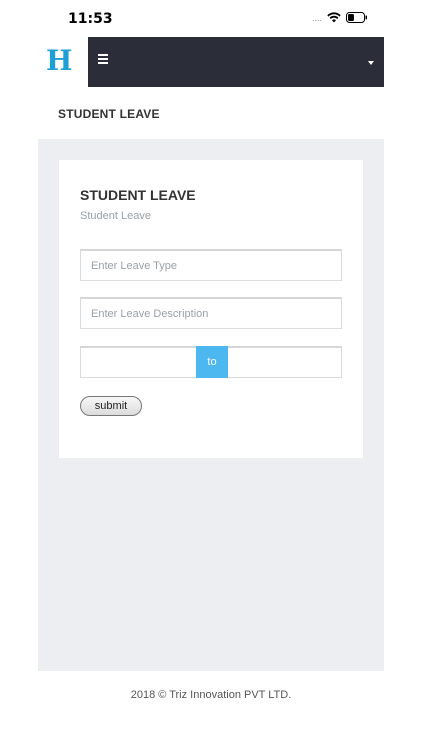  I want to click on top-navbar, so click(236, 62).